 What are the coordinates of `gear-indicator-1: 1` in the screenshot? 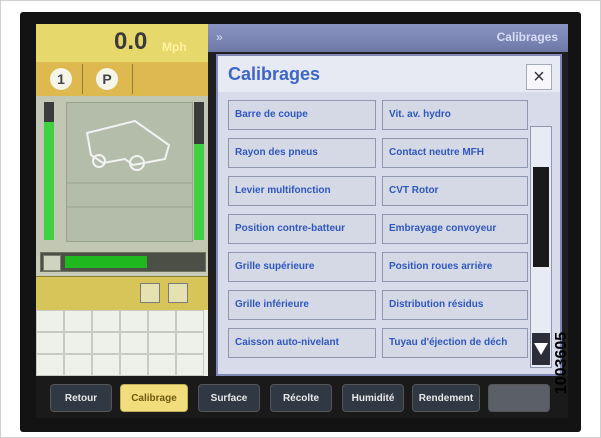 It's located at (61, 79).